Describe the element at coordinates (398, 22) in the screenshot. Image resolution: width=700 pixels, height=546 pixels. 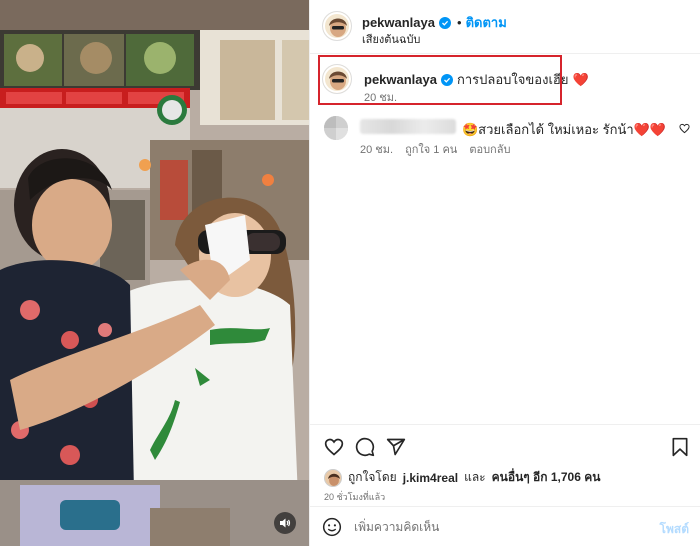
I see `author-username: pekwanlaya` at that location.